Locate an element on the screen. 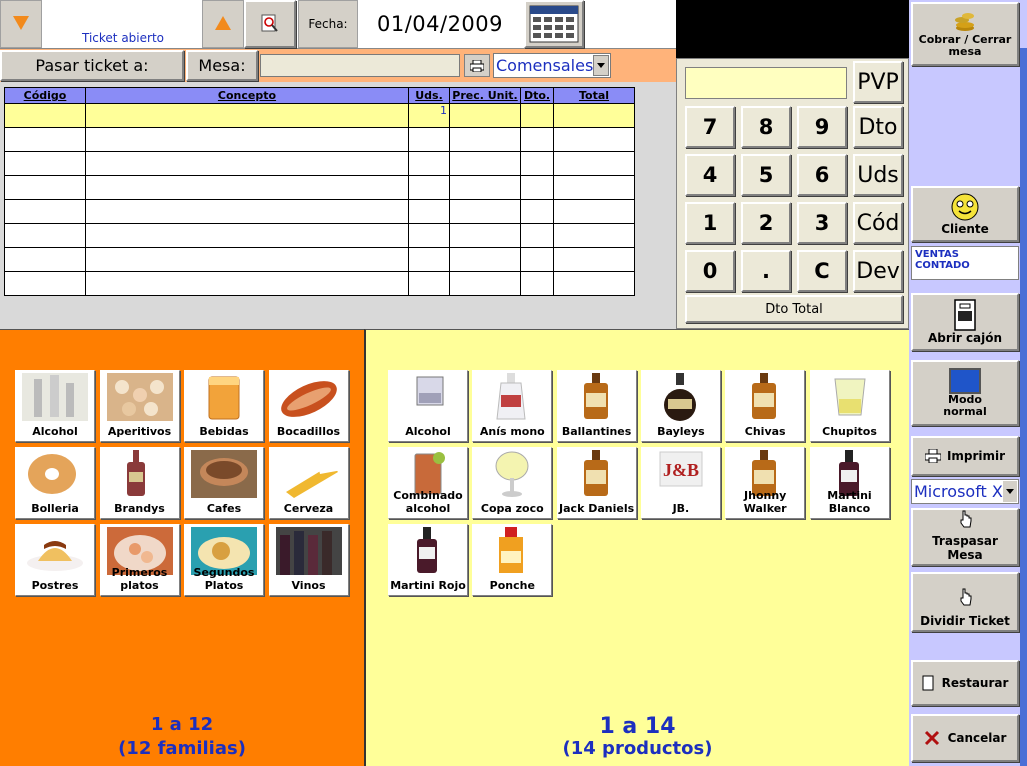 The height and width of the screenshot is (766, 1027). key-6: 6 is located at coordinates (822, 175).